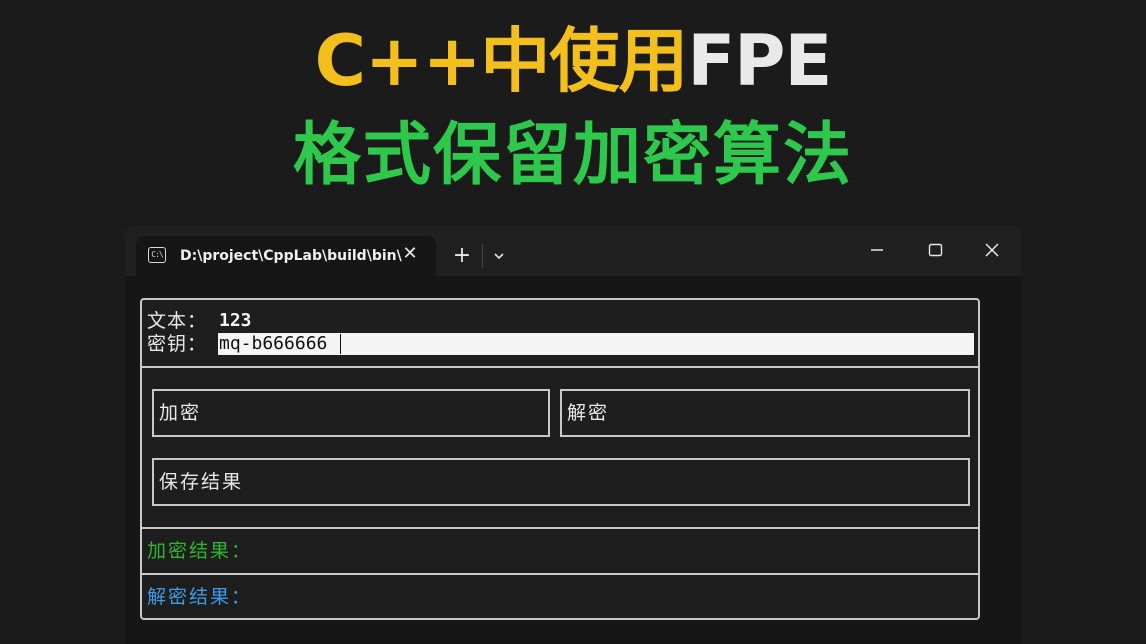 Image resolution: width=1146 pixels, height=644 pixels. Describe the element at coordinates (351, 413) in the screenshot. I see `encrypt-button: 加密` at that location.